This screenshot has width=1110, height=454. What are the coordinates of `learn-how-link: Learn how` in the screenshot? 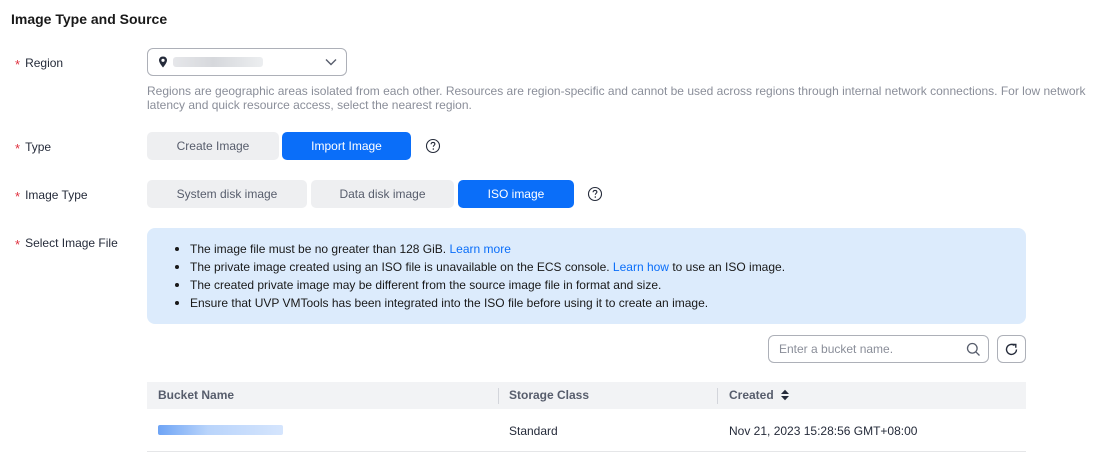 It's located at (641, 267).